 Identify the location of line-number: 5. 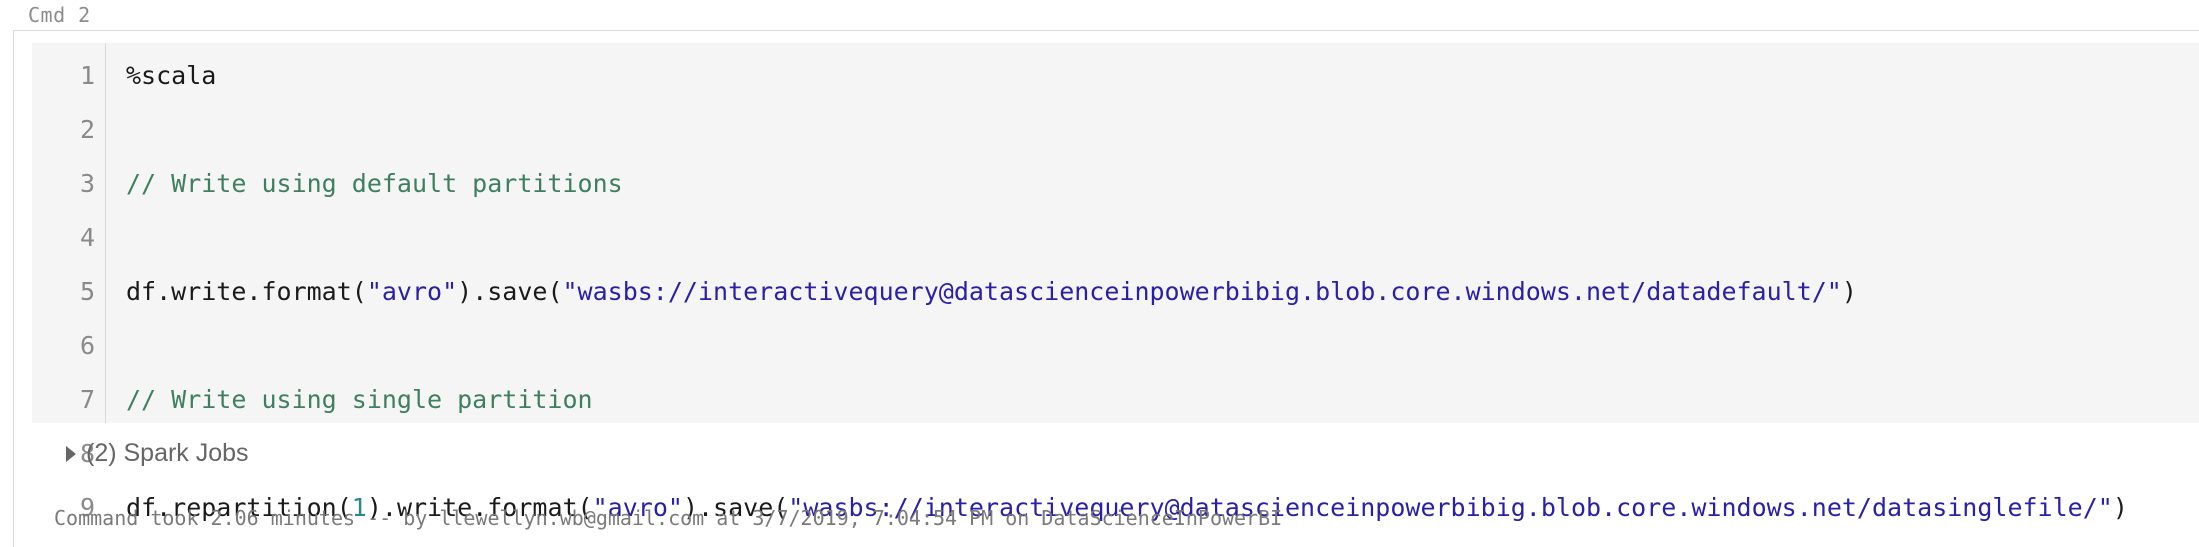
(87, 291).